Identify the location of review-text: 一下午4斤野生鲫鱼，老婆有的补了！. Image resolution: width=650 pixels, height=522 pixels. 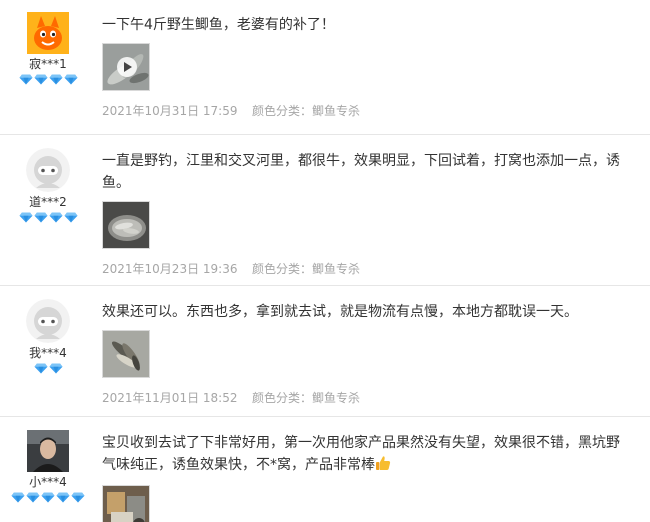
(218, 25).